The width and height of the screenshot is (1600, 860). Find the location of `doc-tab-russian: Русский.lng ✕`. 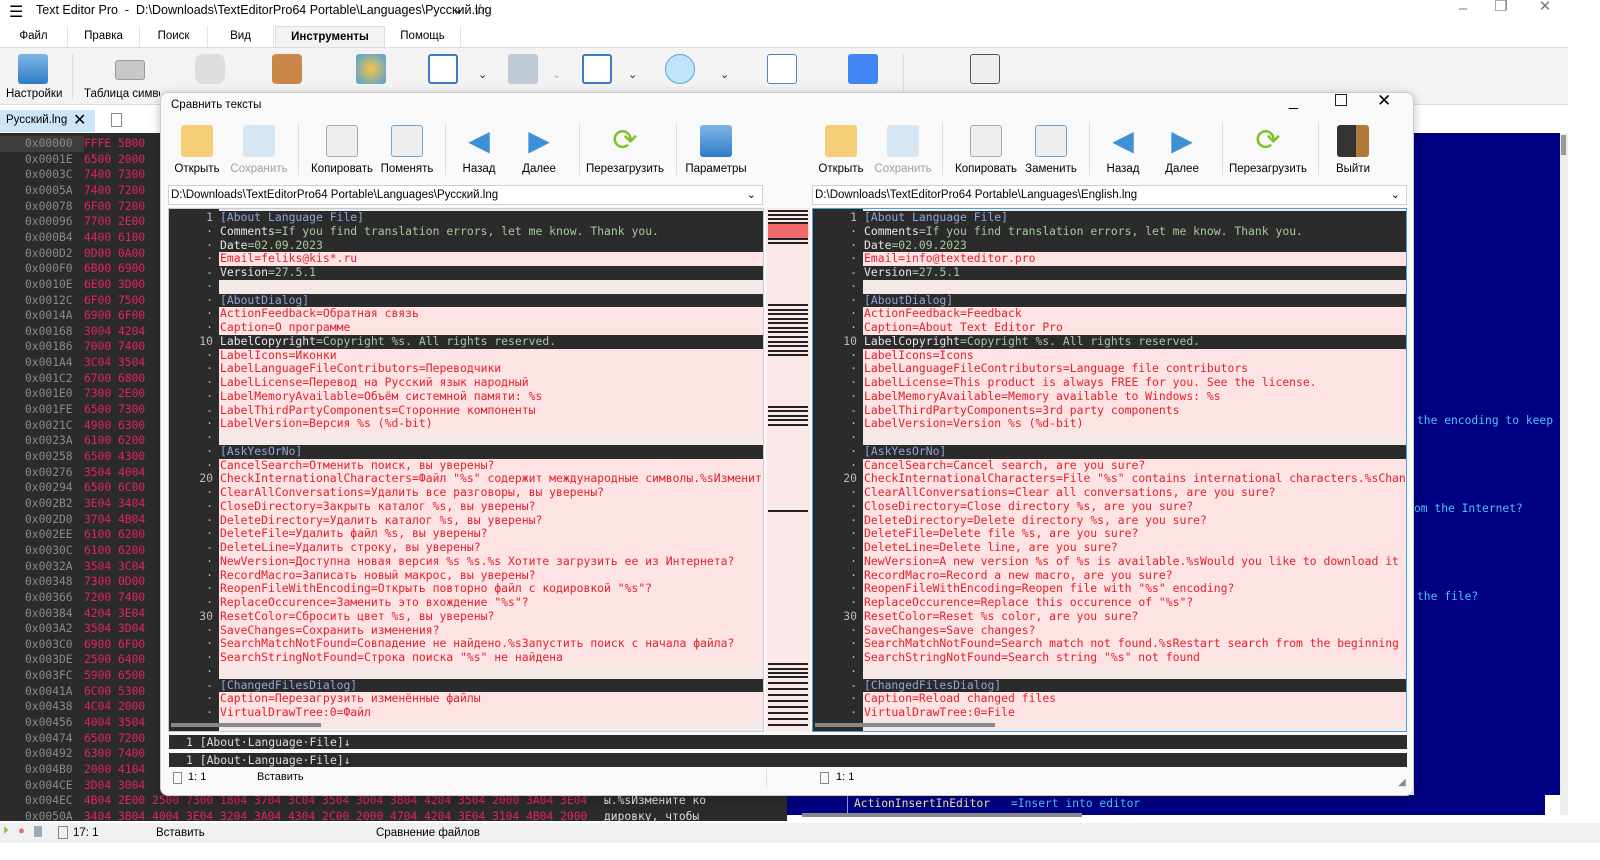

doc-tab-russian: Русский.lng ✕ is located at coordinates (47, 121).